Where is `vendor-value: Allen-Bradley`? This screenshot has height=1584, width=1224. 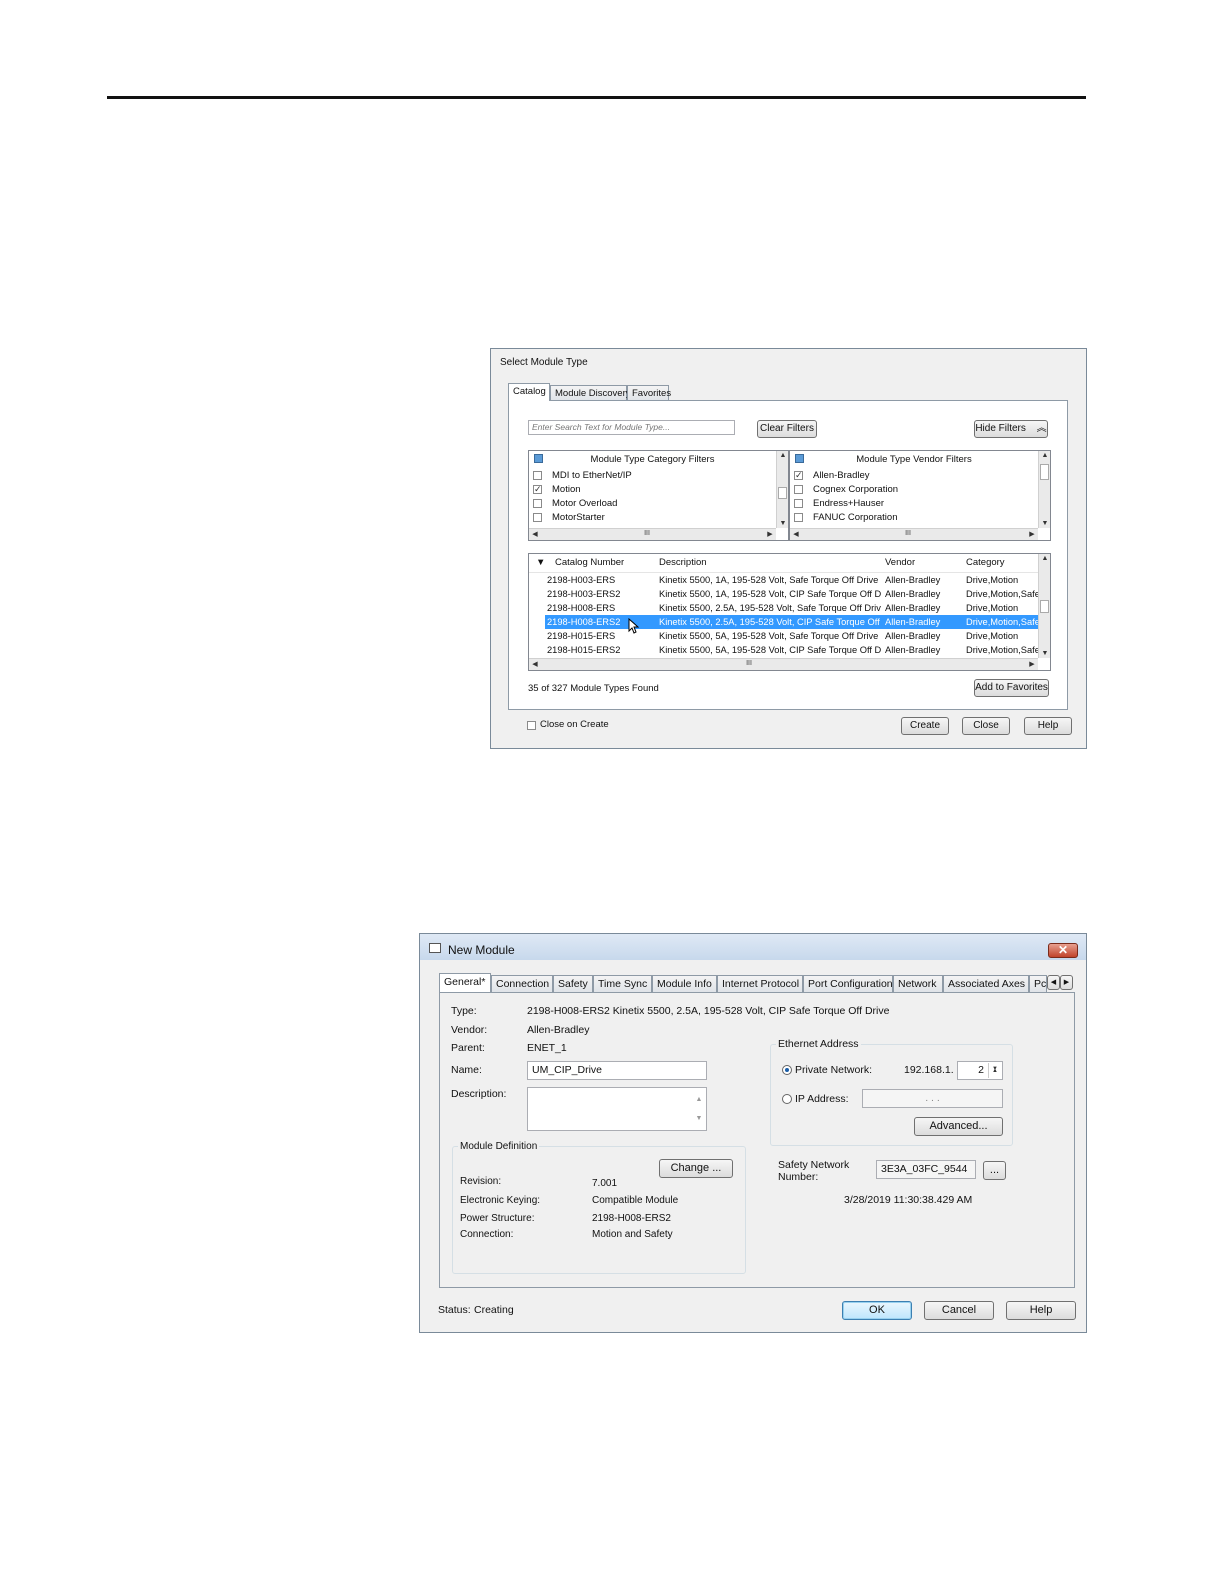 vendor-value: Allen-Bradley is located at coordinates (558, 1030).